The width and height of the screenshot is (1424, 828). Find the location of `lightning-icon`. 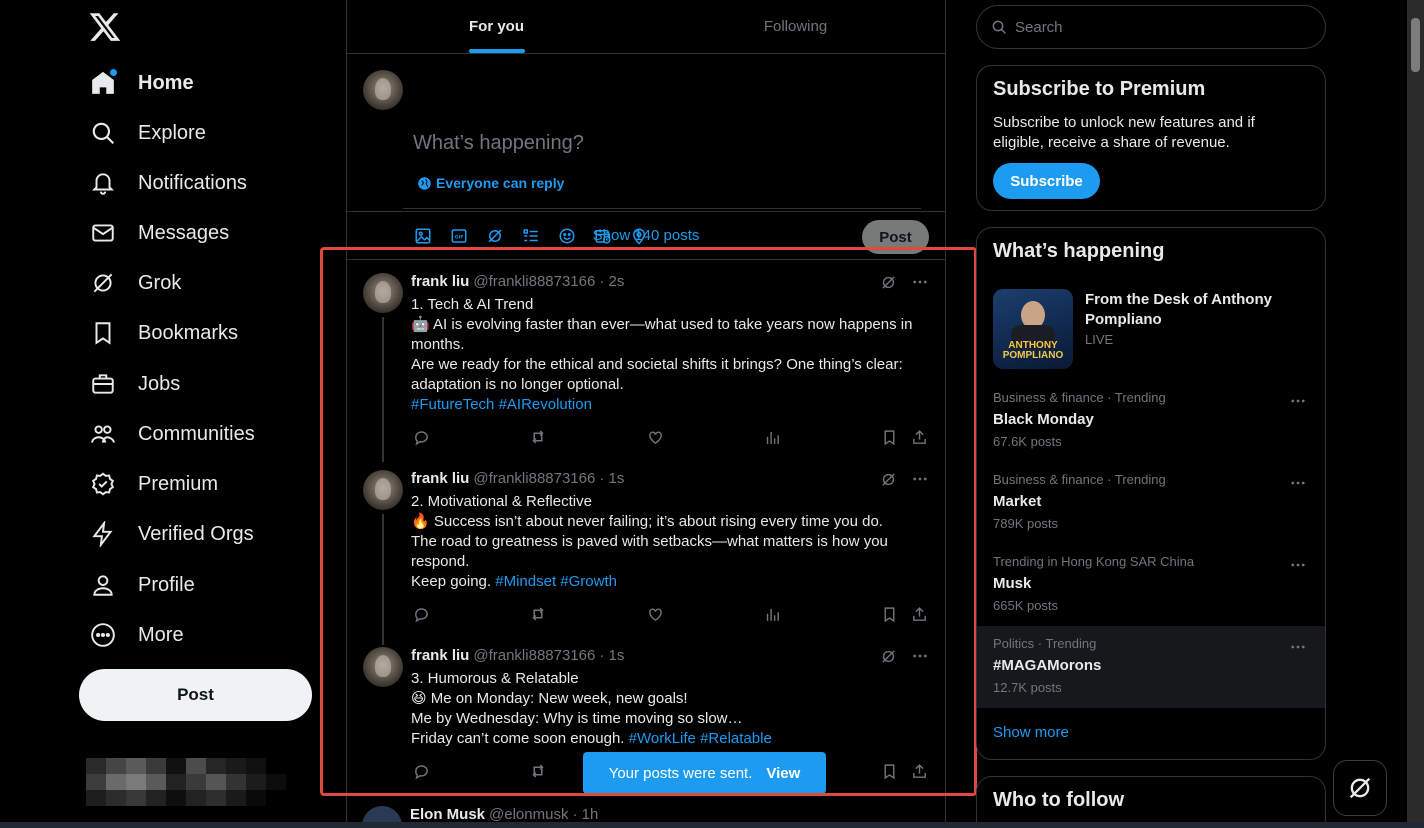

lightning-icon is located at coordinates (103, 534).